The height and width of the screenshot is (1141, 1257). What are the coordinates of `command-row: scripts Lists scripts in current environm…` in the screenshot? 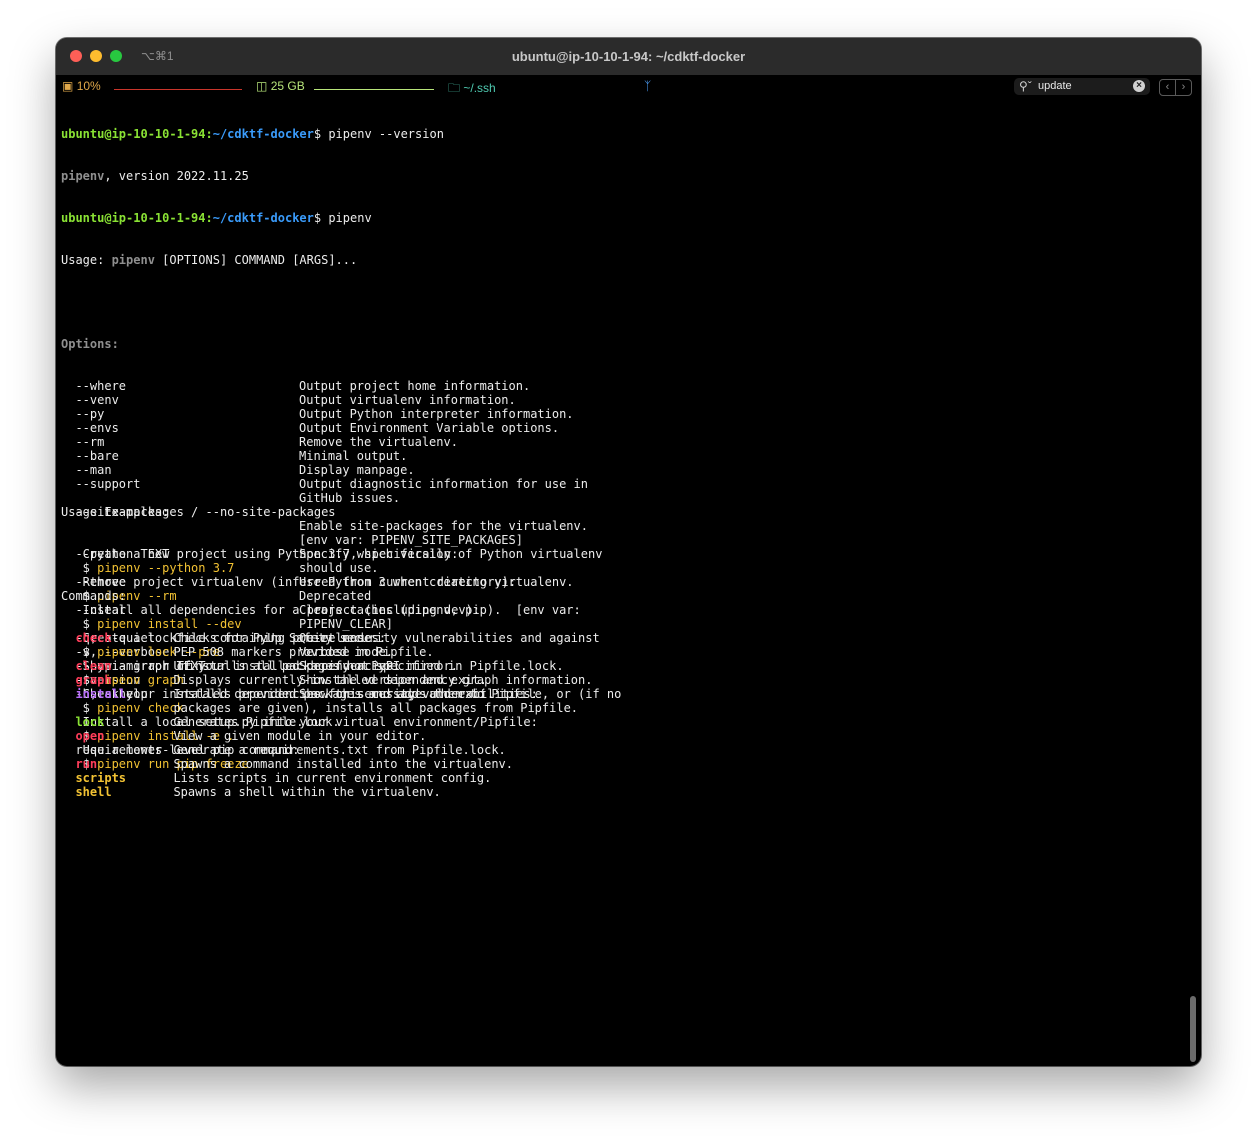 It's located at (341, 778).